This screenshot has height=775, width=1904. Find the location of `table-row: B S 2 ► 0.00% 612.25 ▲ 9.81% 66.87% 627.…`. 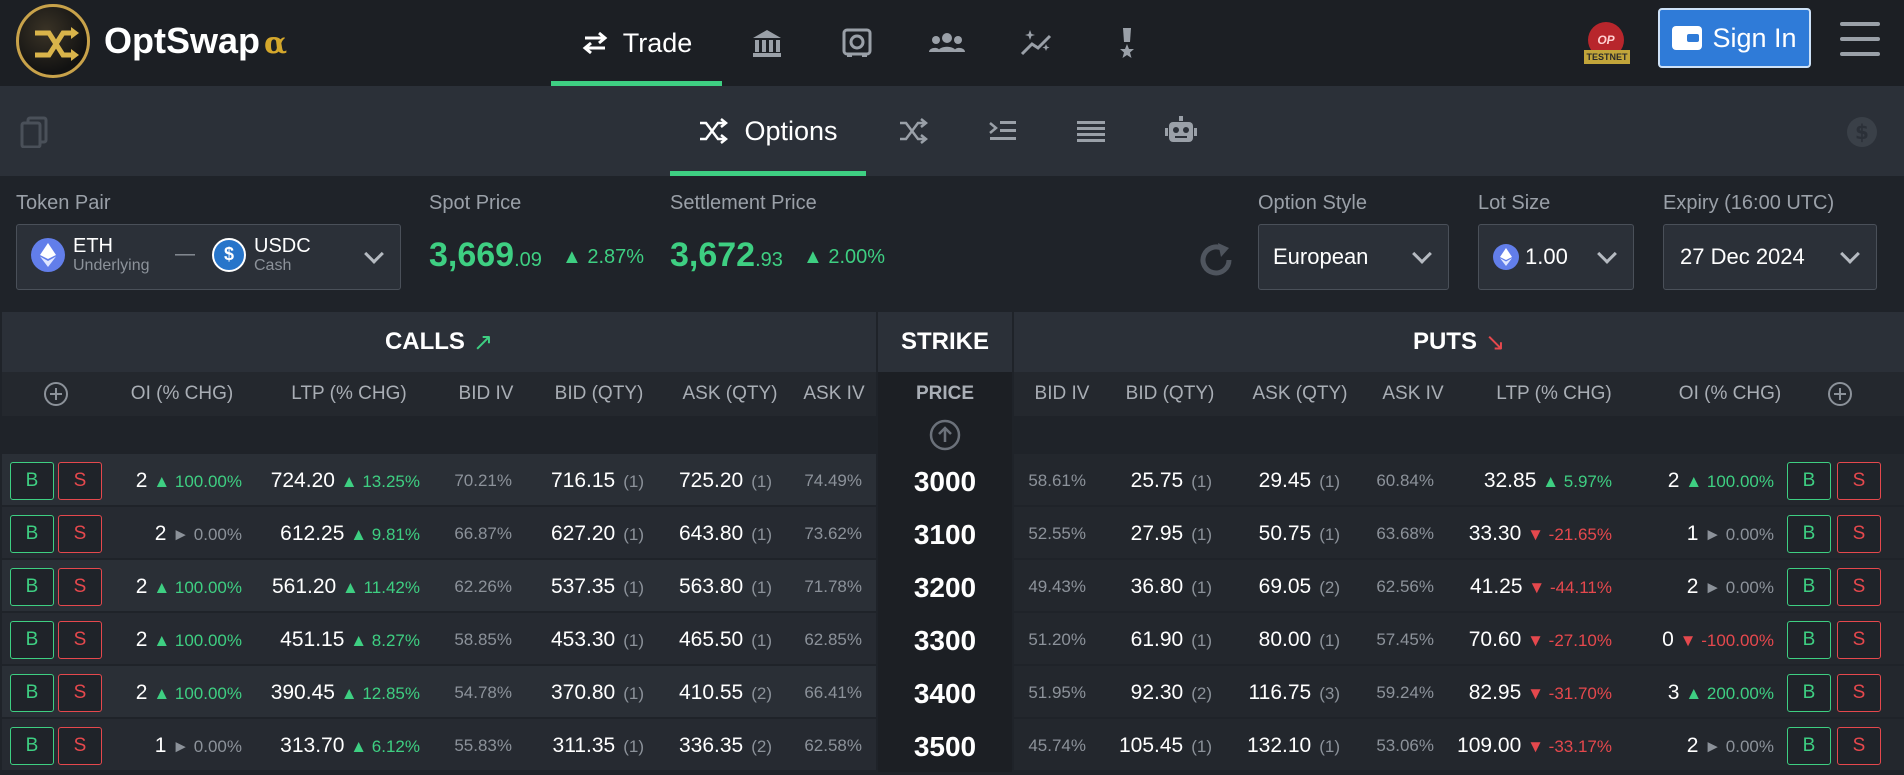

table-row: B S 2 ► 0.00% 612.25 ▲ 9.81% 66.87% 627.… is located at coordinates (952, 533).